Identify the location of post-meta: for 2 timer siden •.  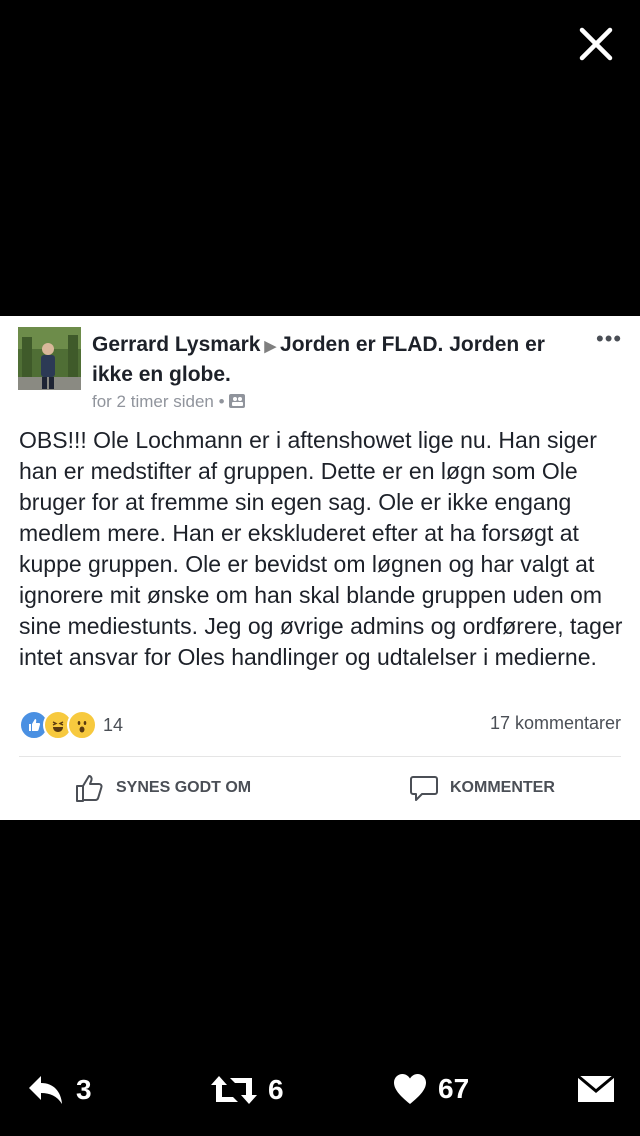
(169, 402).